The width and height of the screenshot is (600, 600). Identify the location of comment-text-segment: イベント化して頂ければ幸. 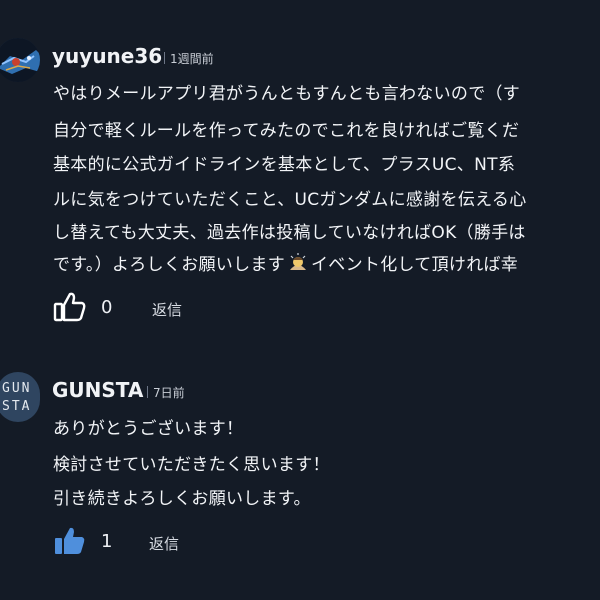
(415, 265).